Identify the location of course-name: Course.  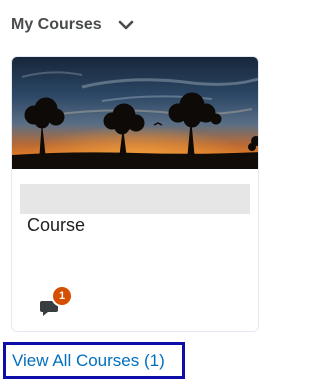
(56, 225).